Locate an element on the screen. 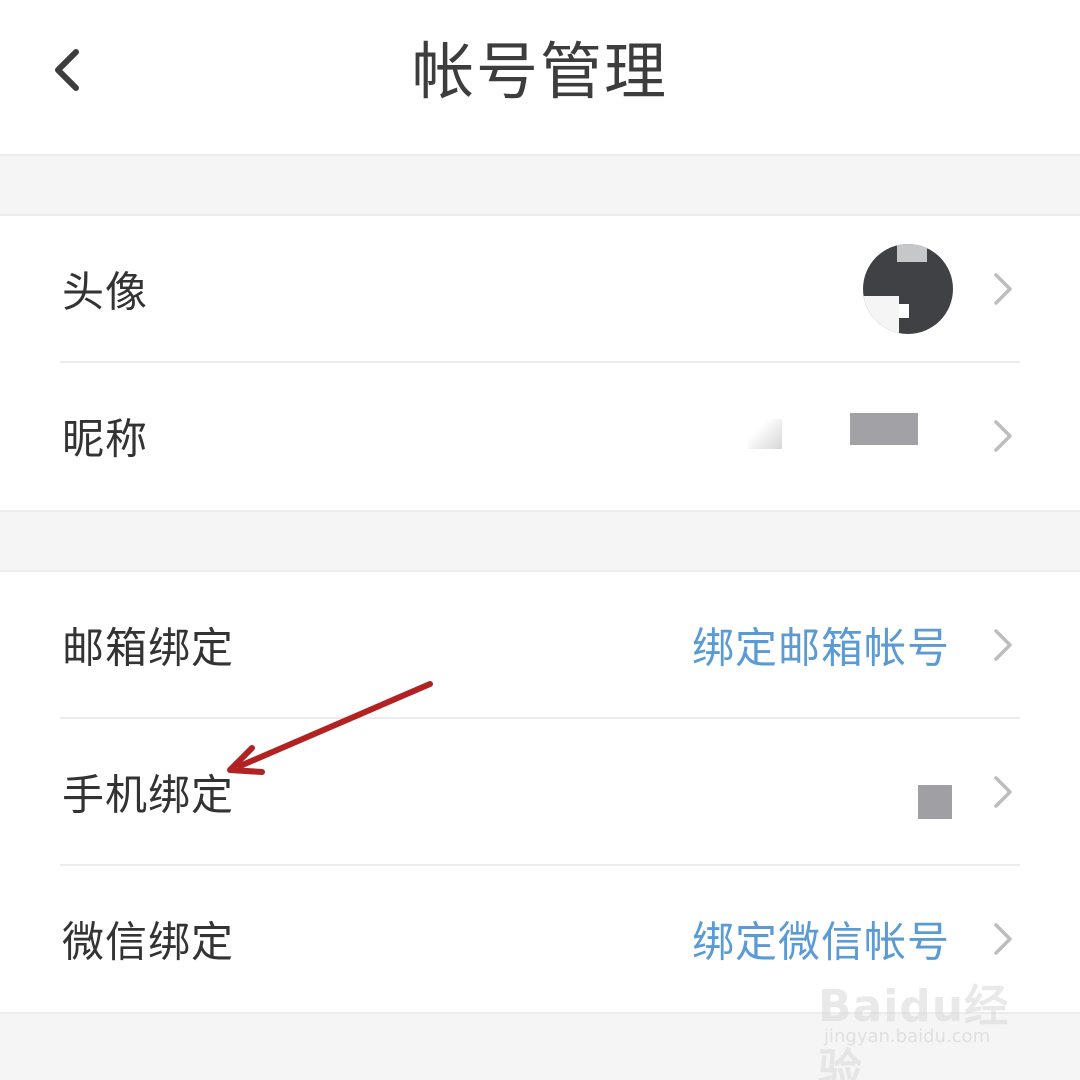 Image resolution: width=1080 pixels, height=1080 pixels. phone-binding-label: 手机绑定 is located at coordinates (148, 795).